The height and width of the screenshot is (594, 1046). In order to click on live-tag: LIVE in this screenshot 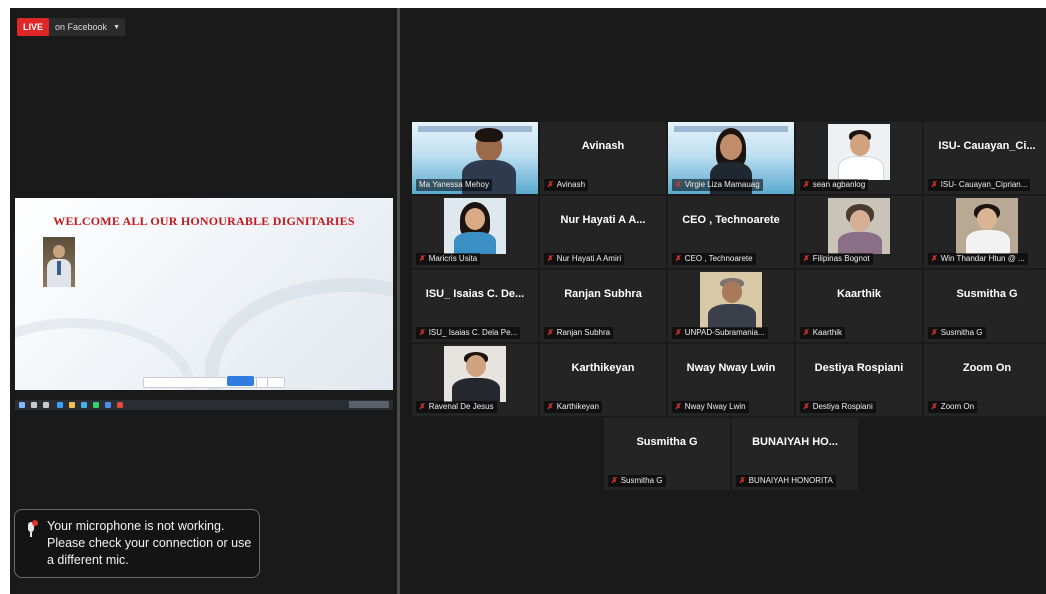, I will do `click(33, 27)`.